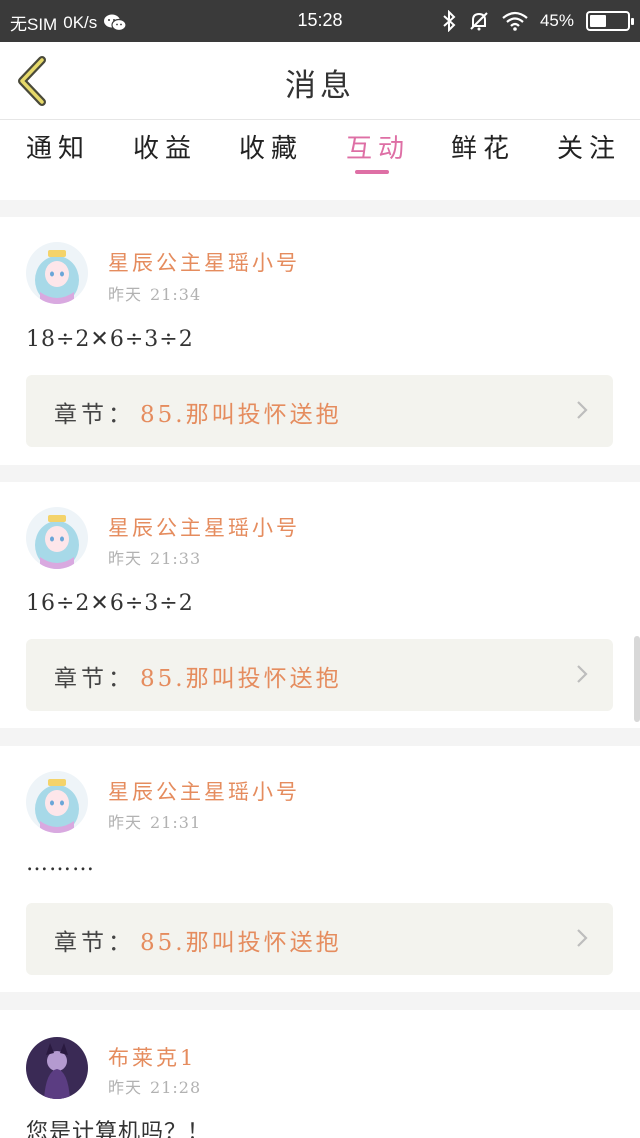  Describe the element at coordinates (165, 146) in the screenshot. I see `tab-earnings: 收益` at that location.